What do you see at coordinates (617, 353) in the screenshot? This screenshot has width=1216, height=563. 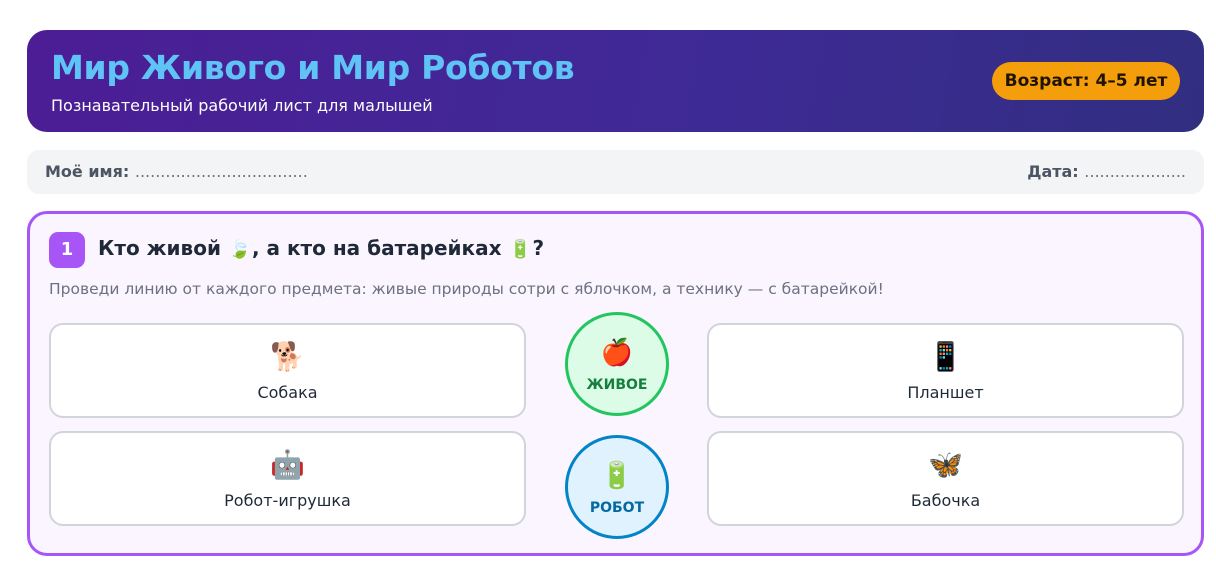 I see `apple-icon: 🍎` at bounding box center [617, 353].